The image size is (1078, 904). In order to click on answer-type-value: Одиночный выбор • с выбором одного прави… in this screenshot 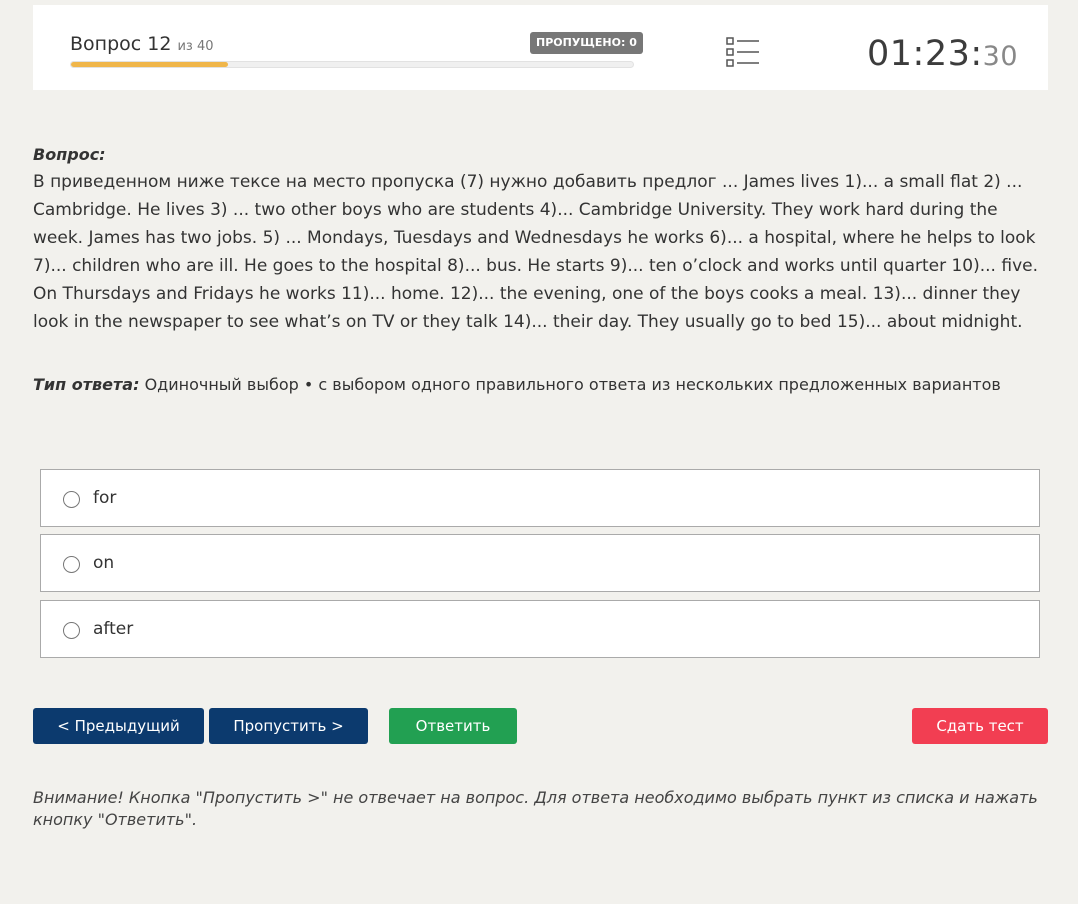, I will do `click(572, 384)`.